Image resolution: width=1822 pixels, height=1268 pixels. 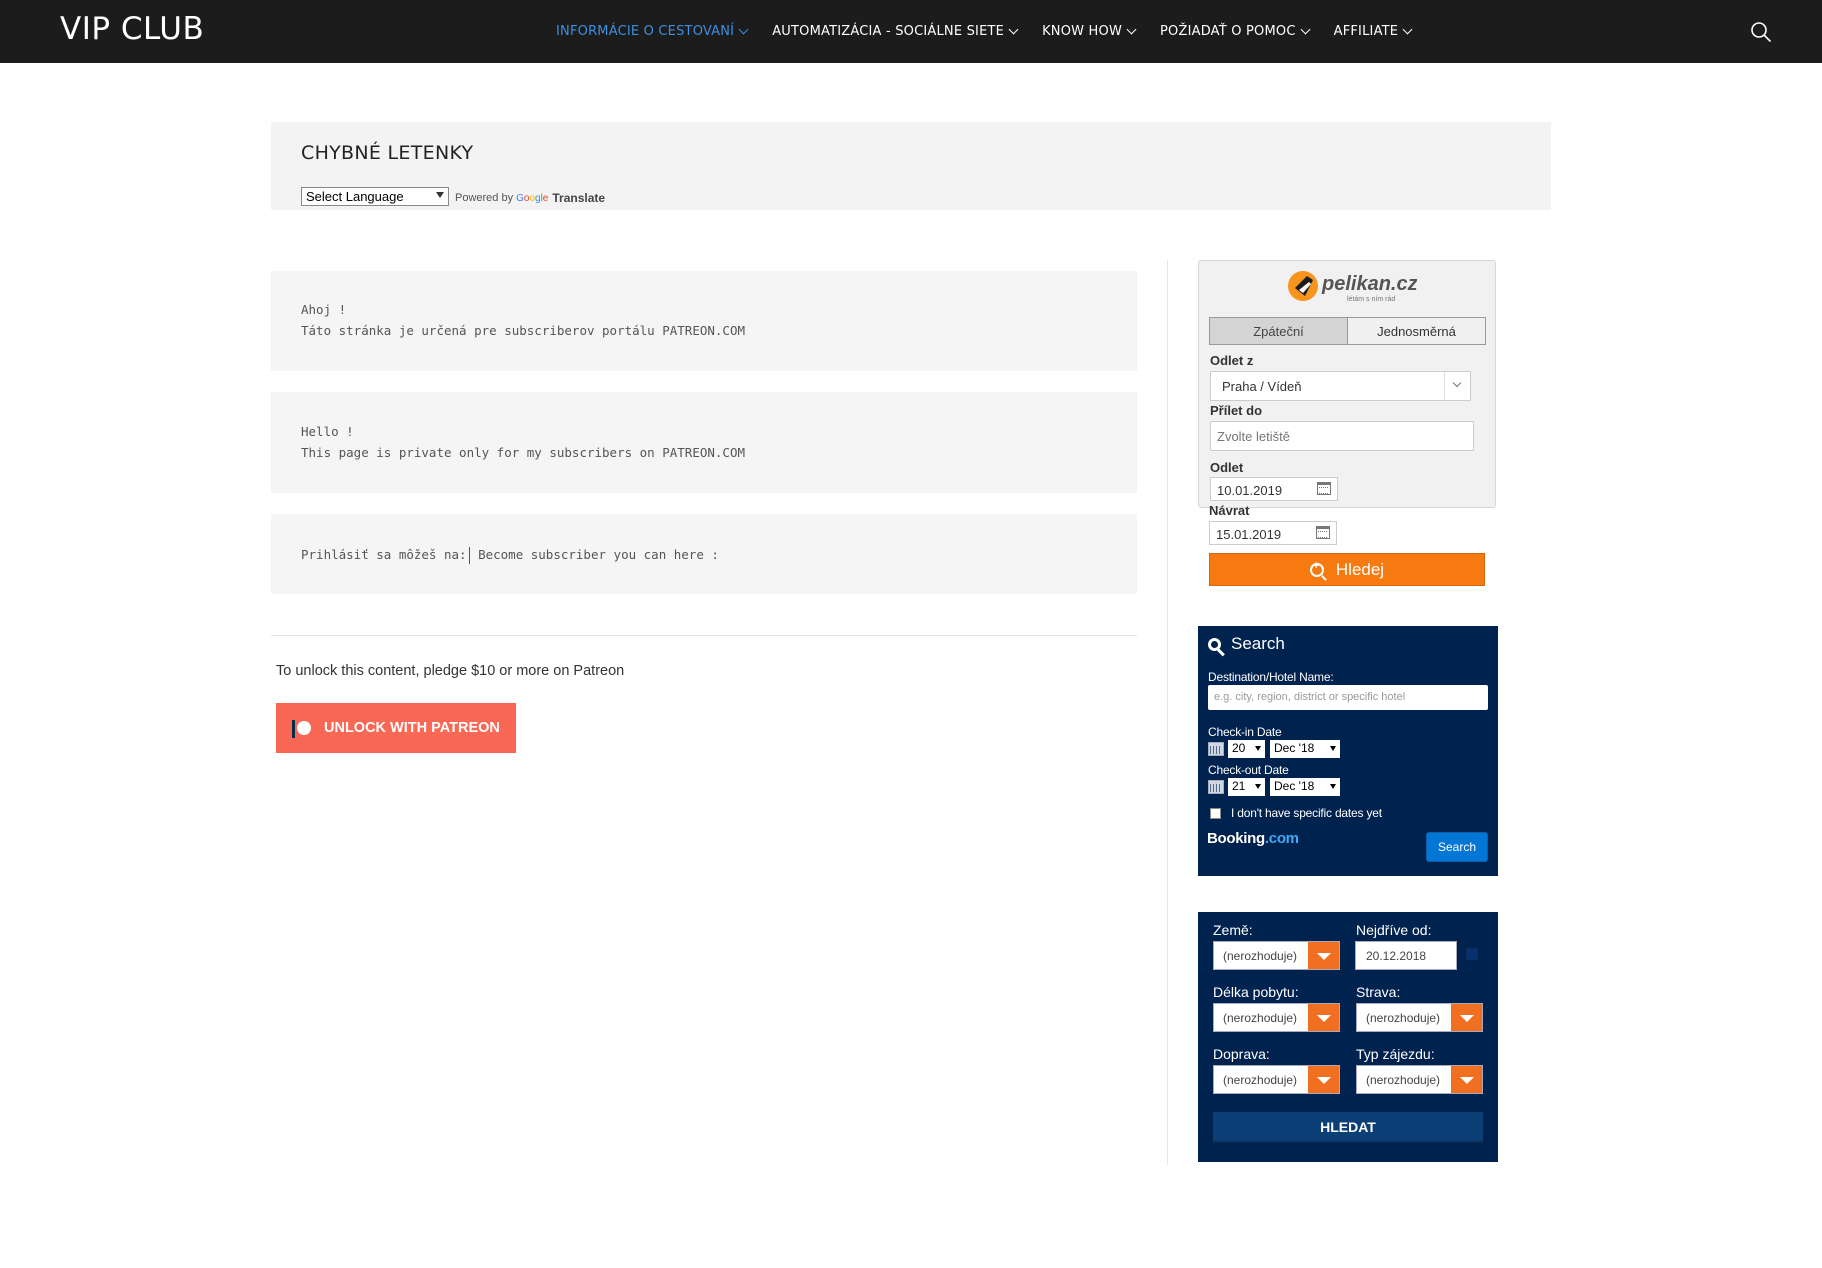 What do you see at coordinates (1262, 386) in the screenshot?
I see `from-airport-value: Praha / Vídeň` at bounding box center [1262, 386].